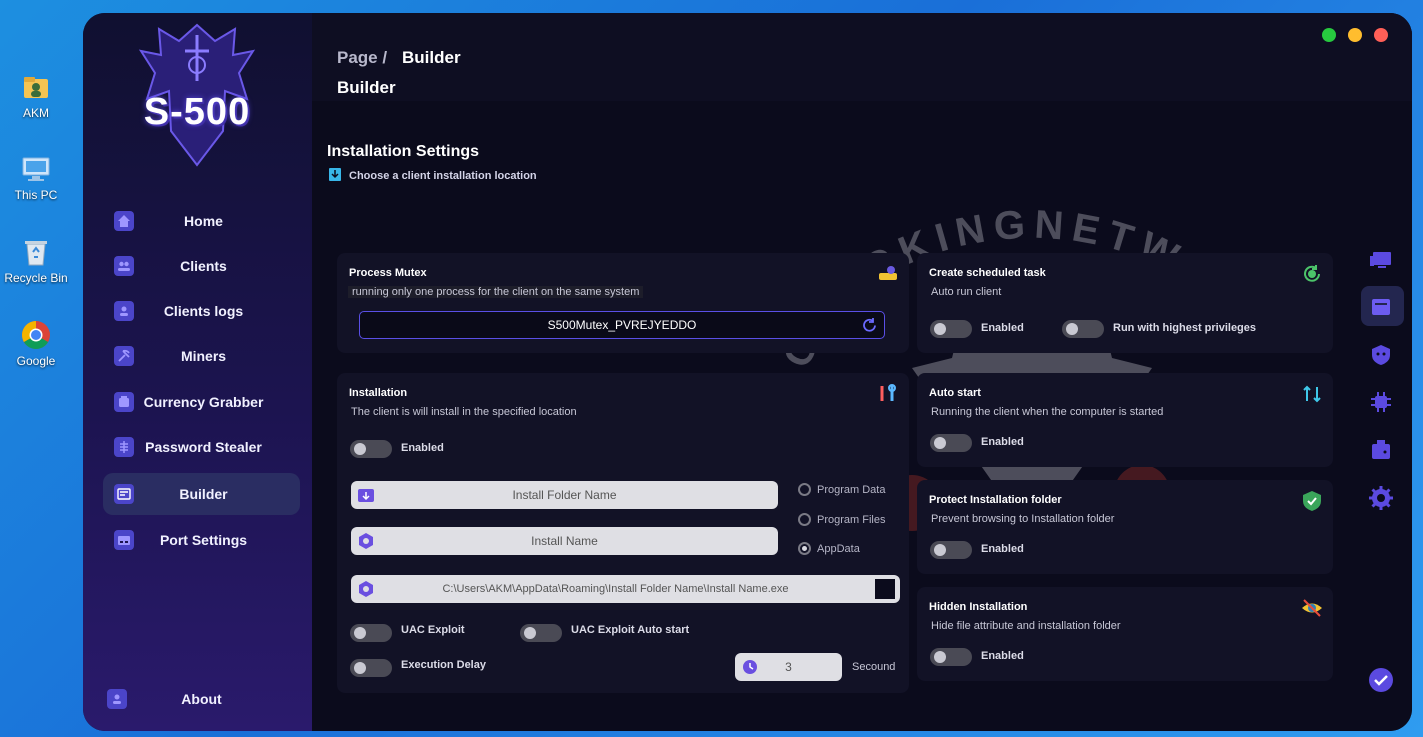 This screenshot has height=737, width=1423. I want to click on card-title: Hidden Installation, so click(978, 607).